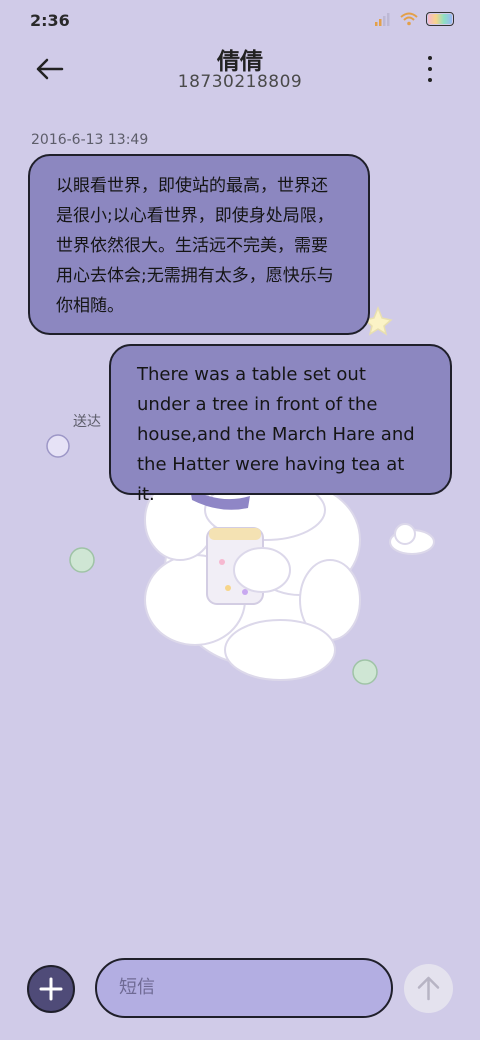 The image size is (480, 1040). What do you see at coordinates (382, 19) in the screenshot?
I see `signal-icon` at bounding box center [382, 19].